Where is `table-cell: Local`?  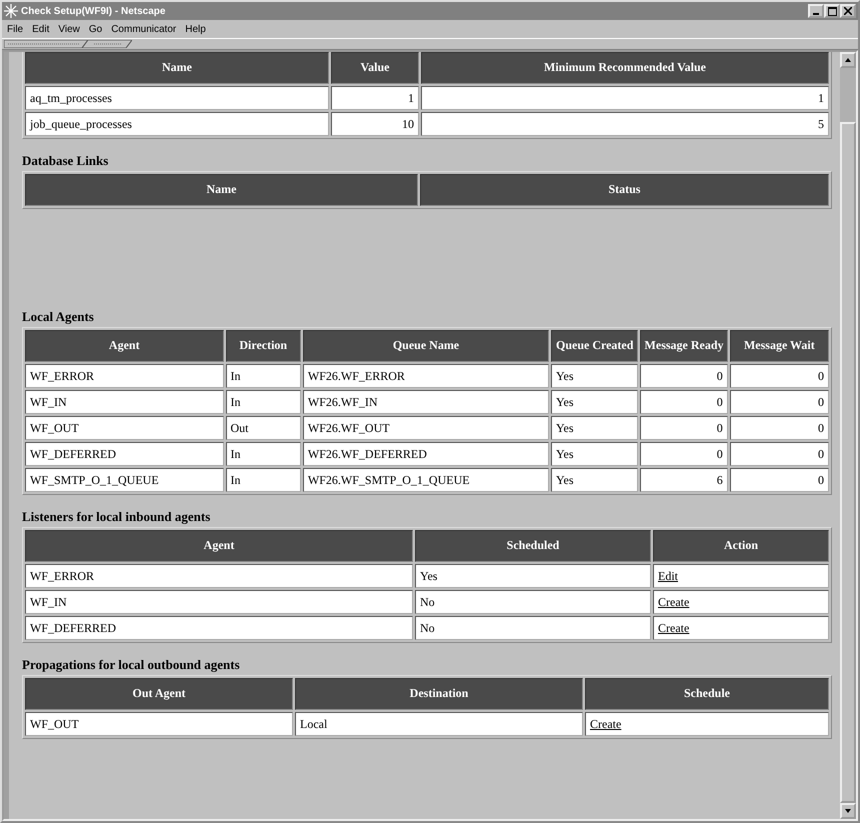 table-cell: Local is located at coordinates (439, 724).